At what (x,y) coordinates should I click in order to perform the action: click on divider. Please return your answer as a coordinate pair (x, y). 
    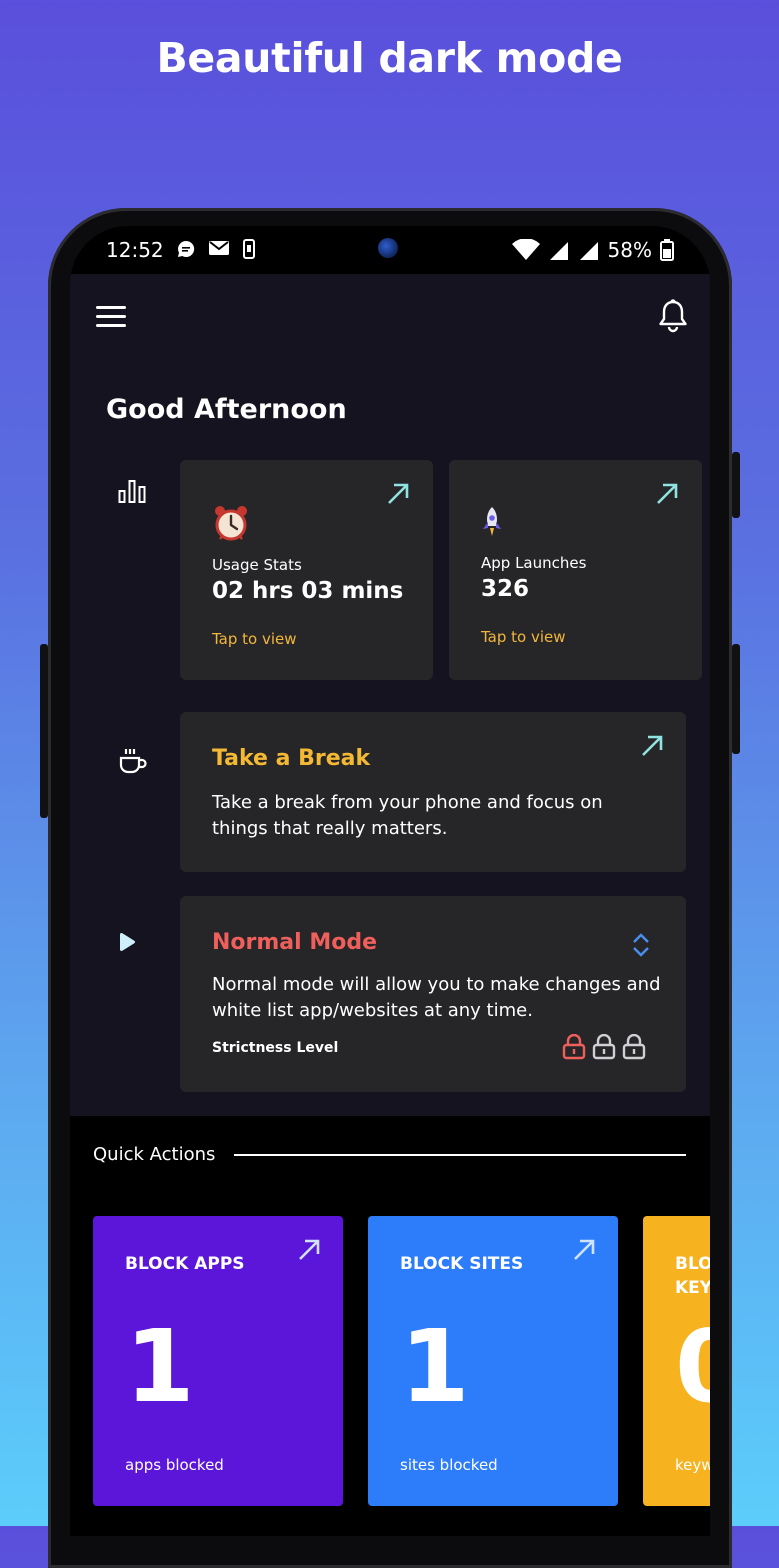
    Looking at the image, I should click on (460, 1155).